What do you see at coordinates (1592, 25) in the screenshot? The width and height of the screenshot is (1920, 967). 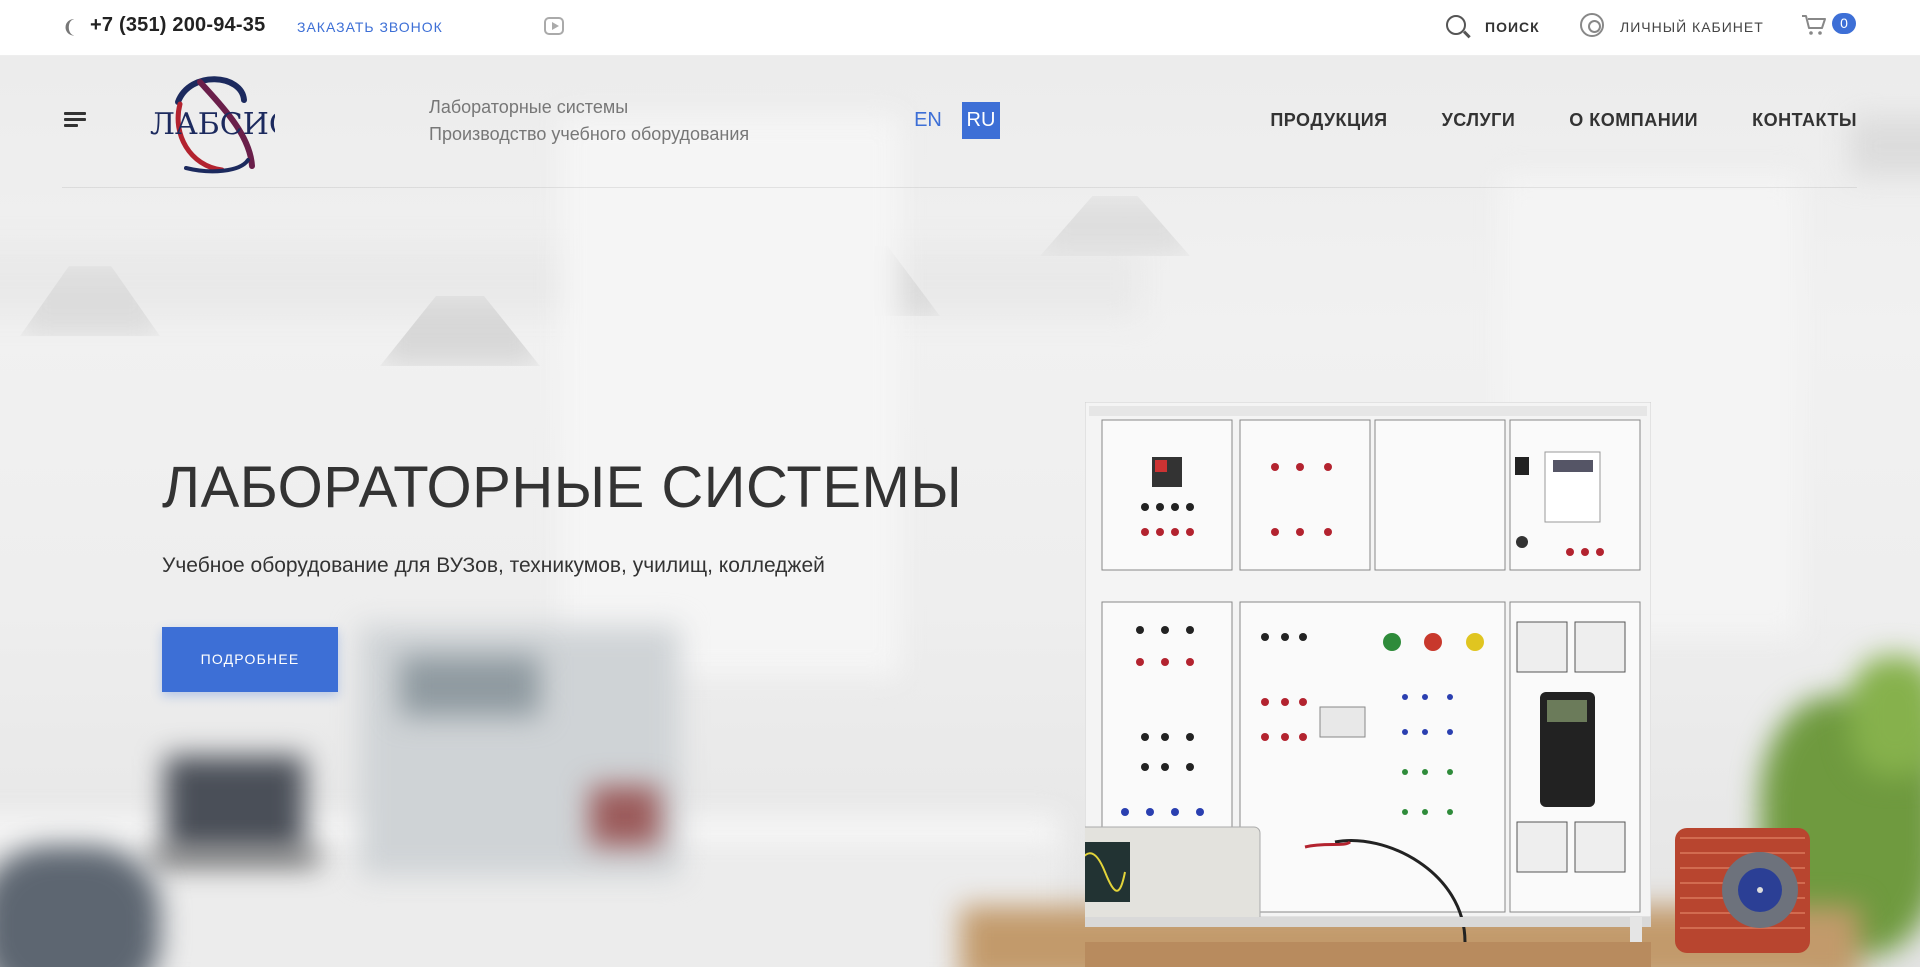 I see `user-icon` at bounding box center [1592, 25].